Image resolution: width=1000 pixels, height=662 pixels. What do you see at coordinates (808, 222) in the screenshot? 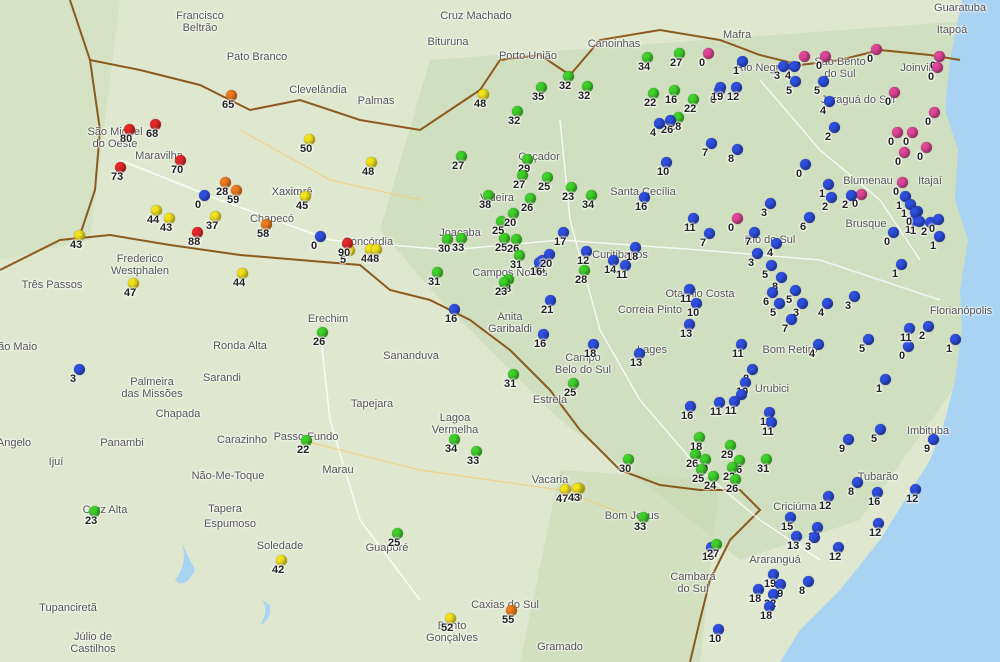
I see `marker-blue: 6` at bounding box center [808, 222].